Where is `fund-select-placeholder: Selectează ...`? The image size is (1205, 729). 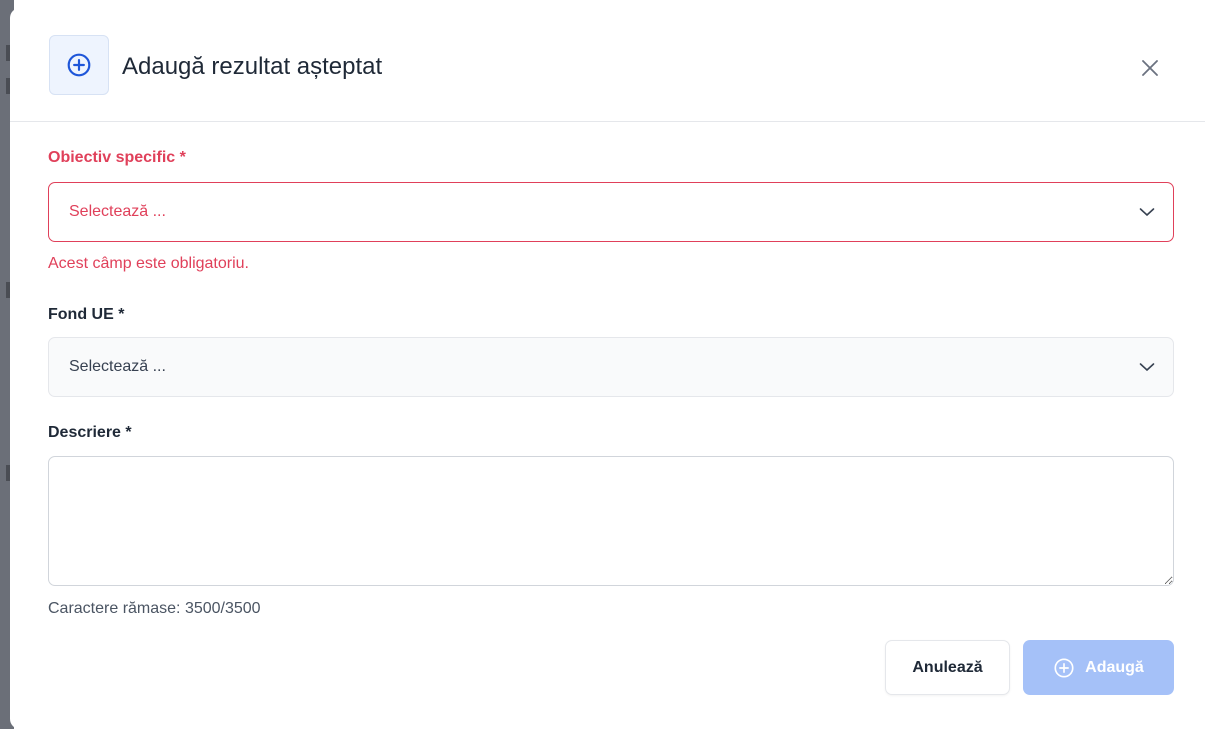 fund-select-placeholder: Selectează ... is located at coordinates (117, 366).